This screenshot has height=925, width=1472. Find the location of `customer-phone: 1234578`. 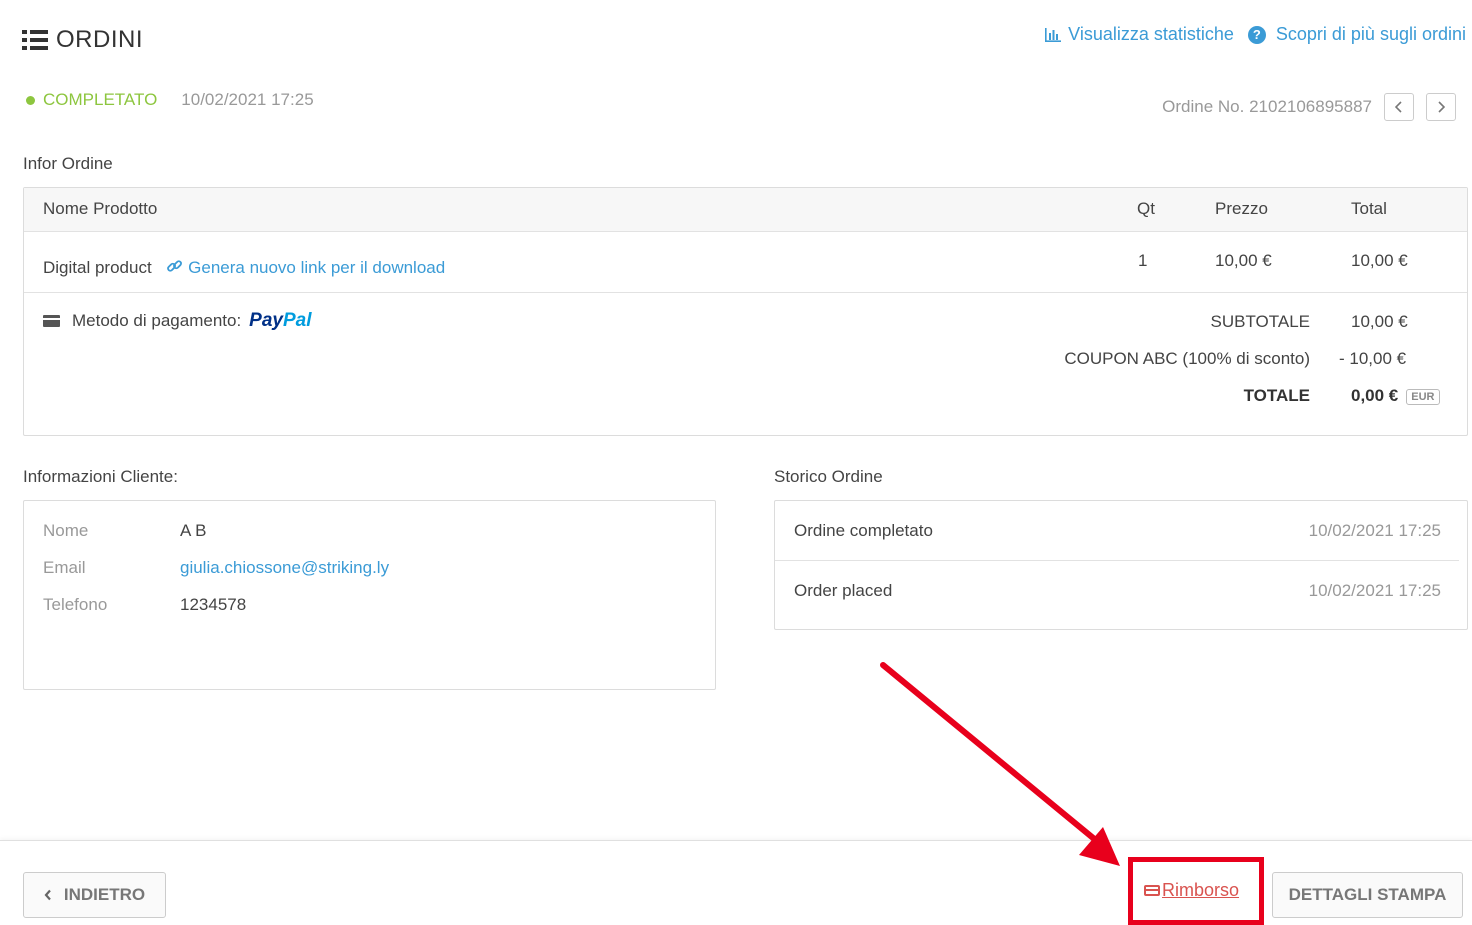

customer-phone: 1234578 is located at coordinates (213, 604).